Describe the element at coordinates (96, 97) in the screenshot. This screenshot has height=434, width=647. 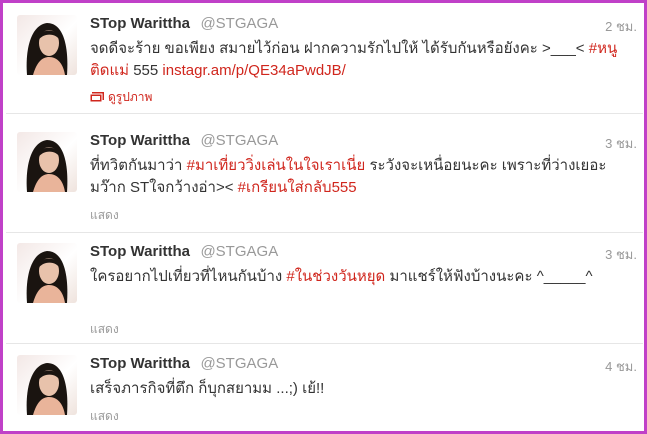
I see `photo-icon` at that location.